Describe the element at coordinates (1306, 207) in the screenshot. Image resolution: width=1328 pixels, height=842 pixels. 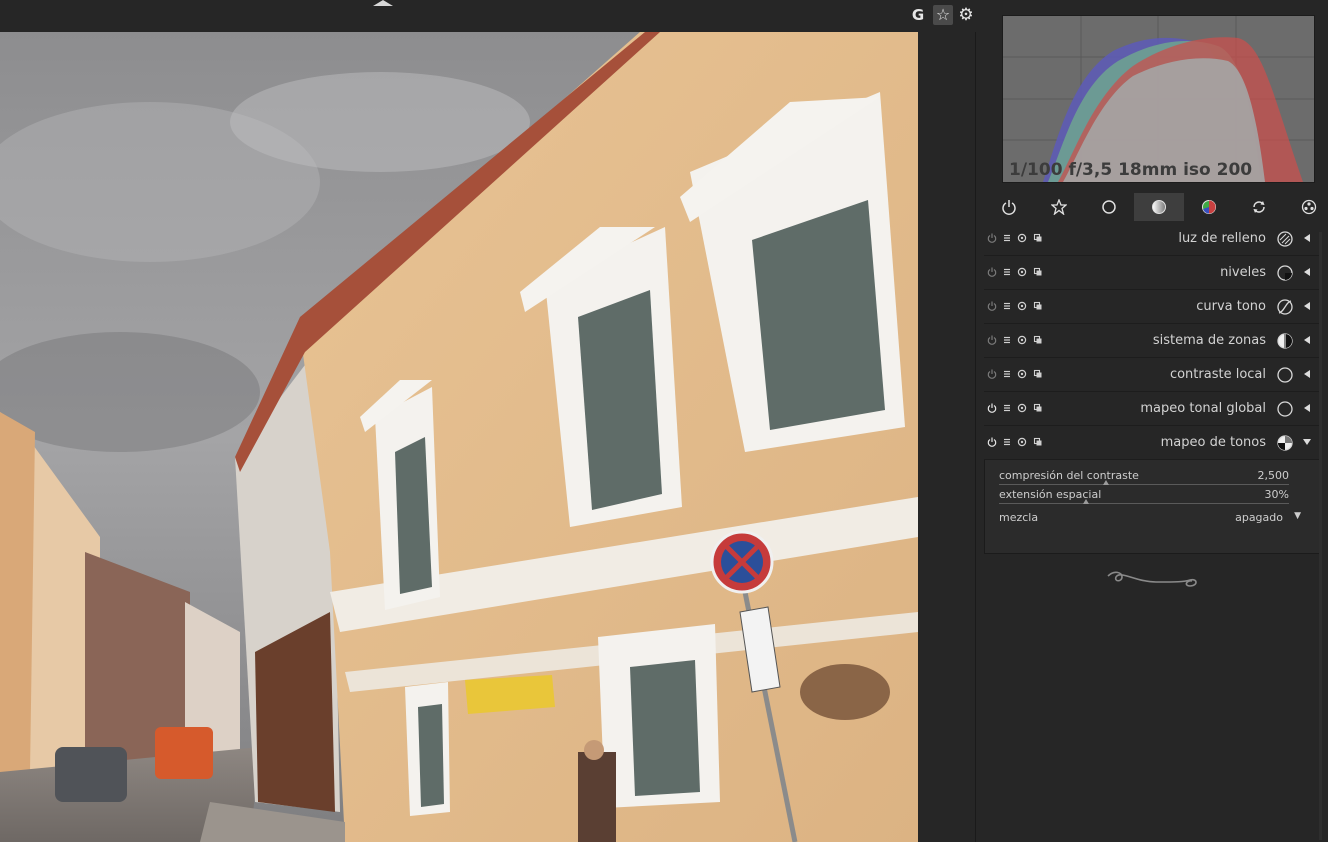
I see `effects-icon` at that location.